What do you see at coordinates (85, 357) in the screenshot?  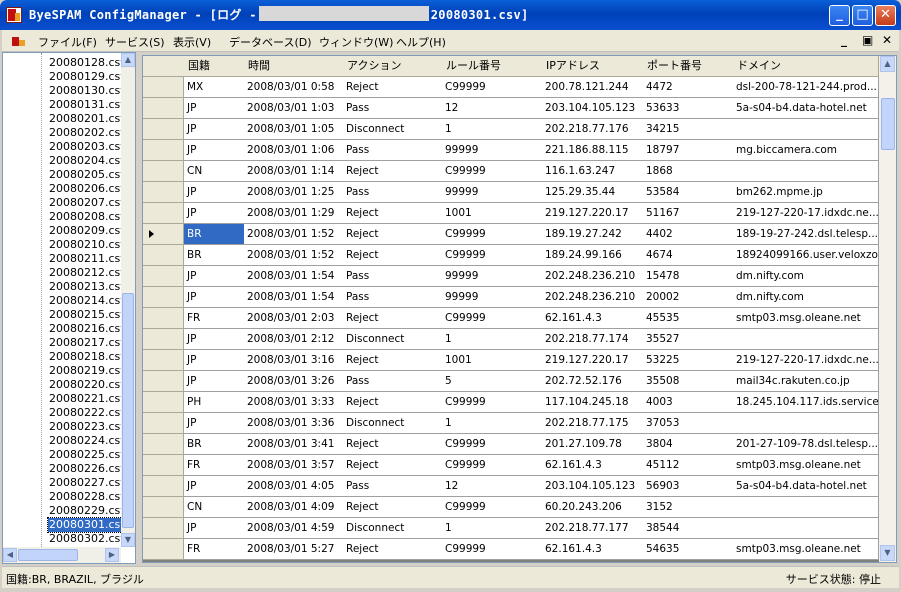 I see `log-file-item: 20080218.csv` at bounding box center [85, 357].